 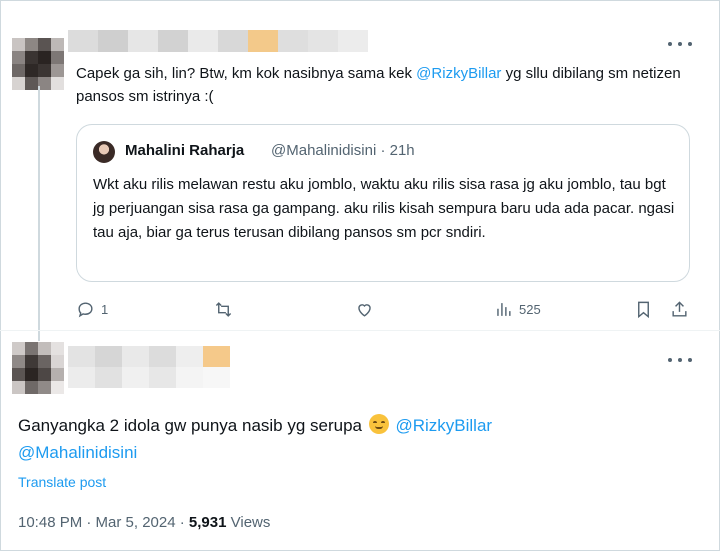 What do you see at coordinates (62, 482) in the screenshot?
I see `translate-post-link: Translate post` at bounding box center [62, 482].